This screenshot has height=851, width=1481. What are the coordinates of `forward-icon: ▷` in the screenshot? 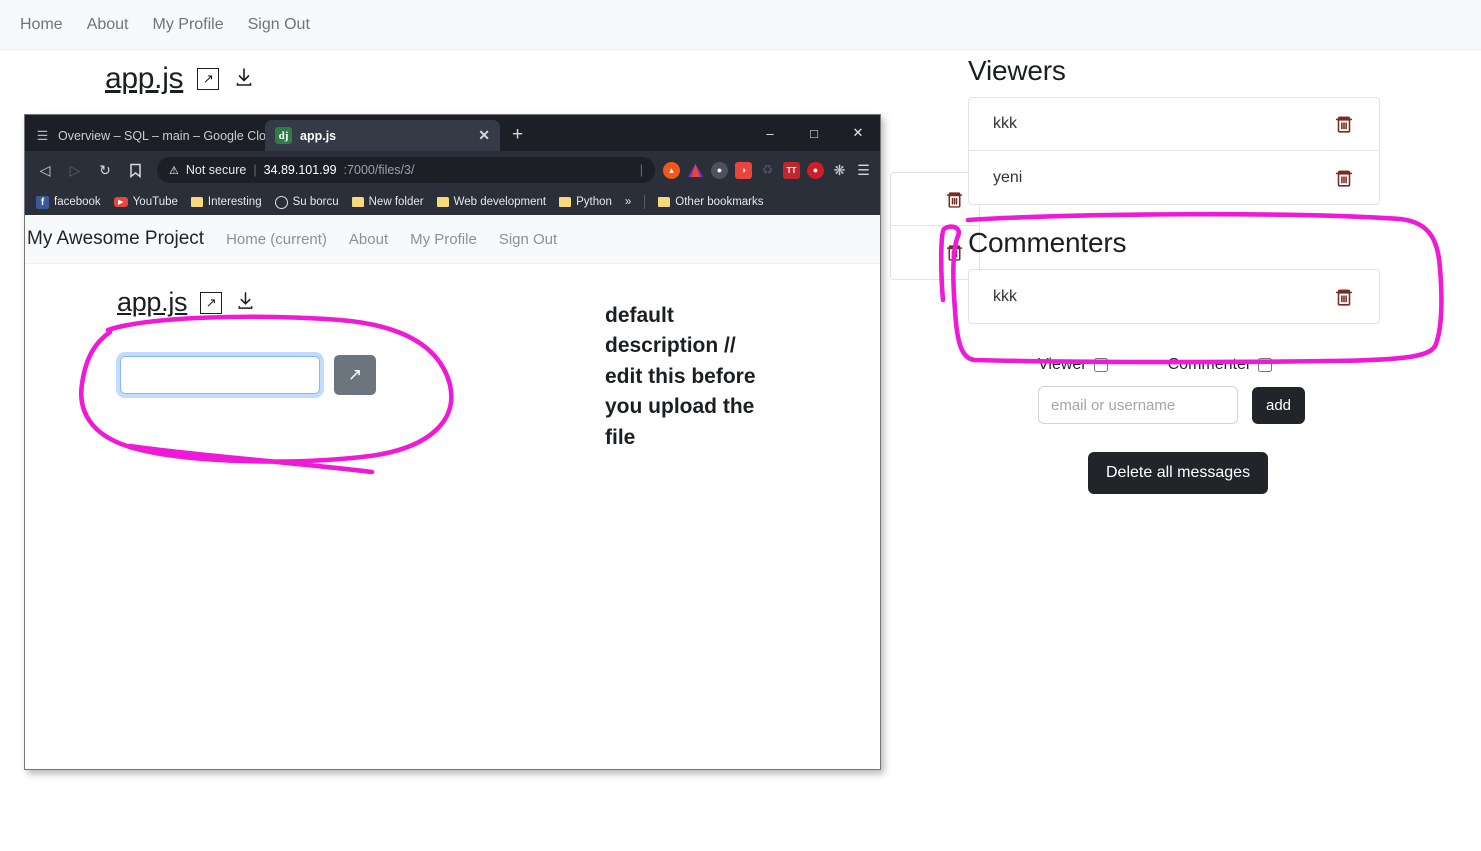 It's located at (75, 170).